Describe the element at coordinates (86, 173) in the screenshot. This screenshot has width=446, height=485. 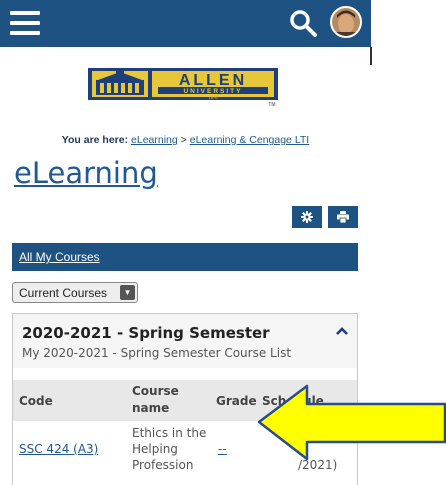
I see `page-title: eLearning` at that location.